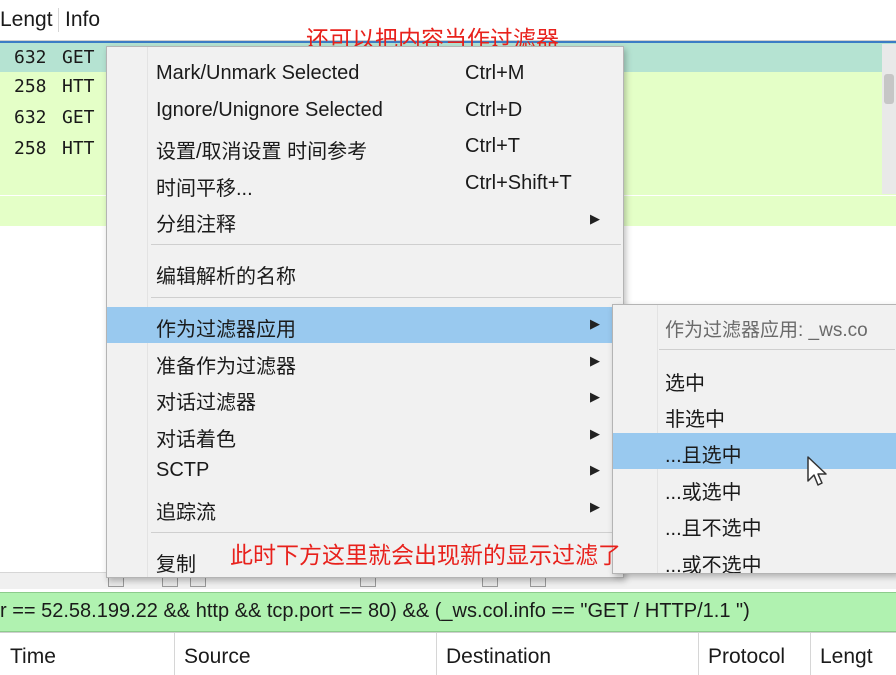 The height and width of the screenshot is (675, 896). I want to click on menu-item-ignore-unignore: Ignore/Unignore Selected Ctrl+D, so click(365, 111).